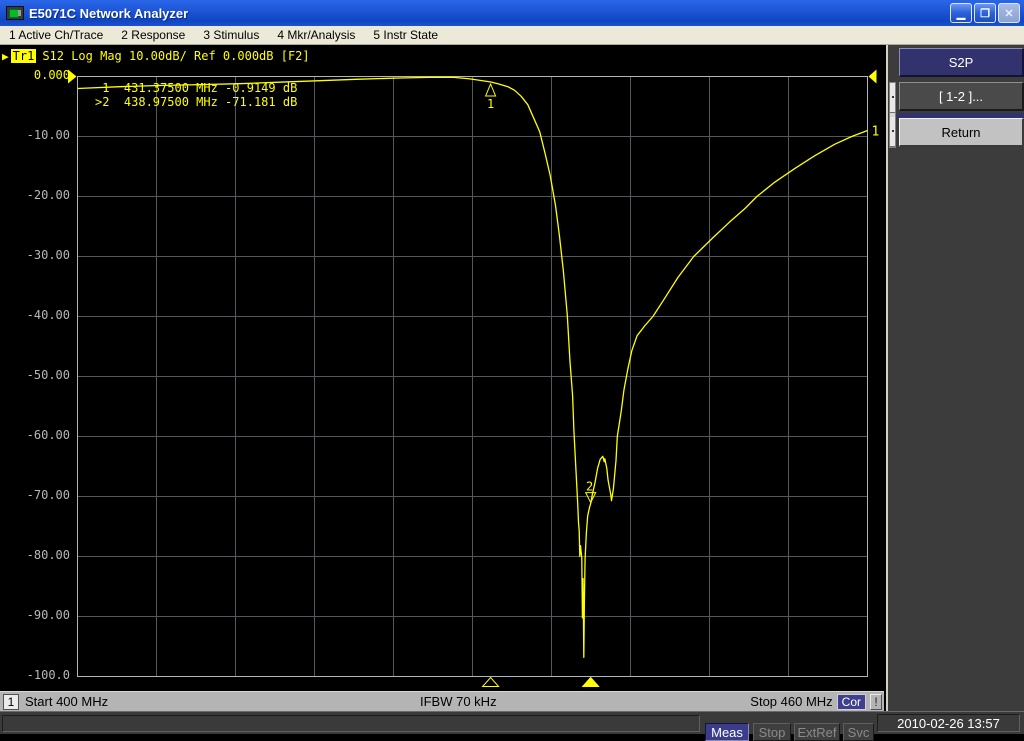 The width and height of the screenshot is (1024, 741). I want to click on y-axis-tick-label: -80.00, so click(48, 555).